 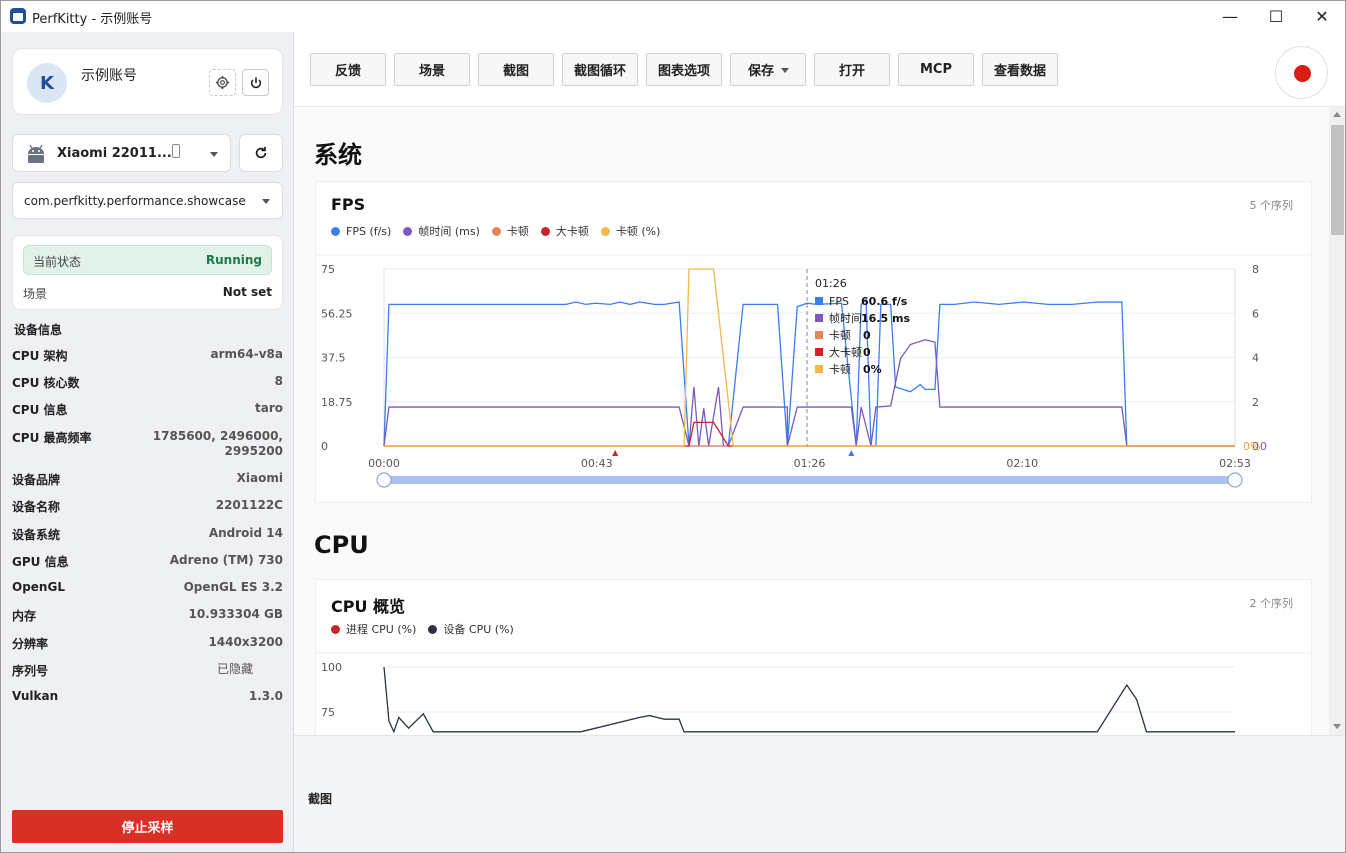 I want to click on save-button: 保存, so click(x=768, y=69).